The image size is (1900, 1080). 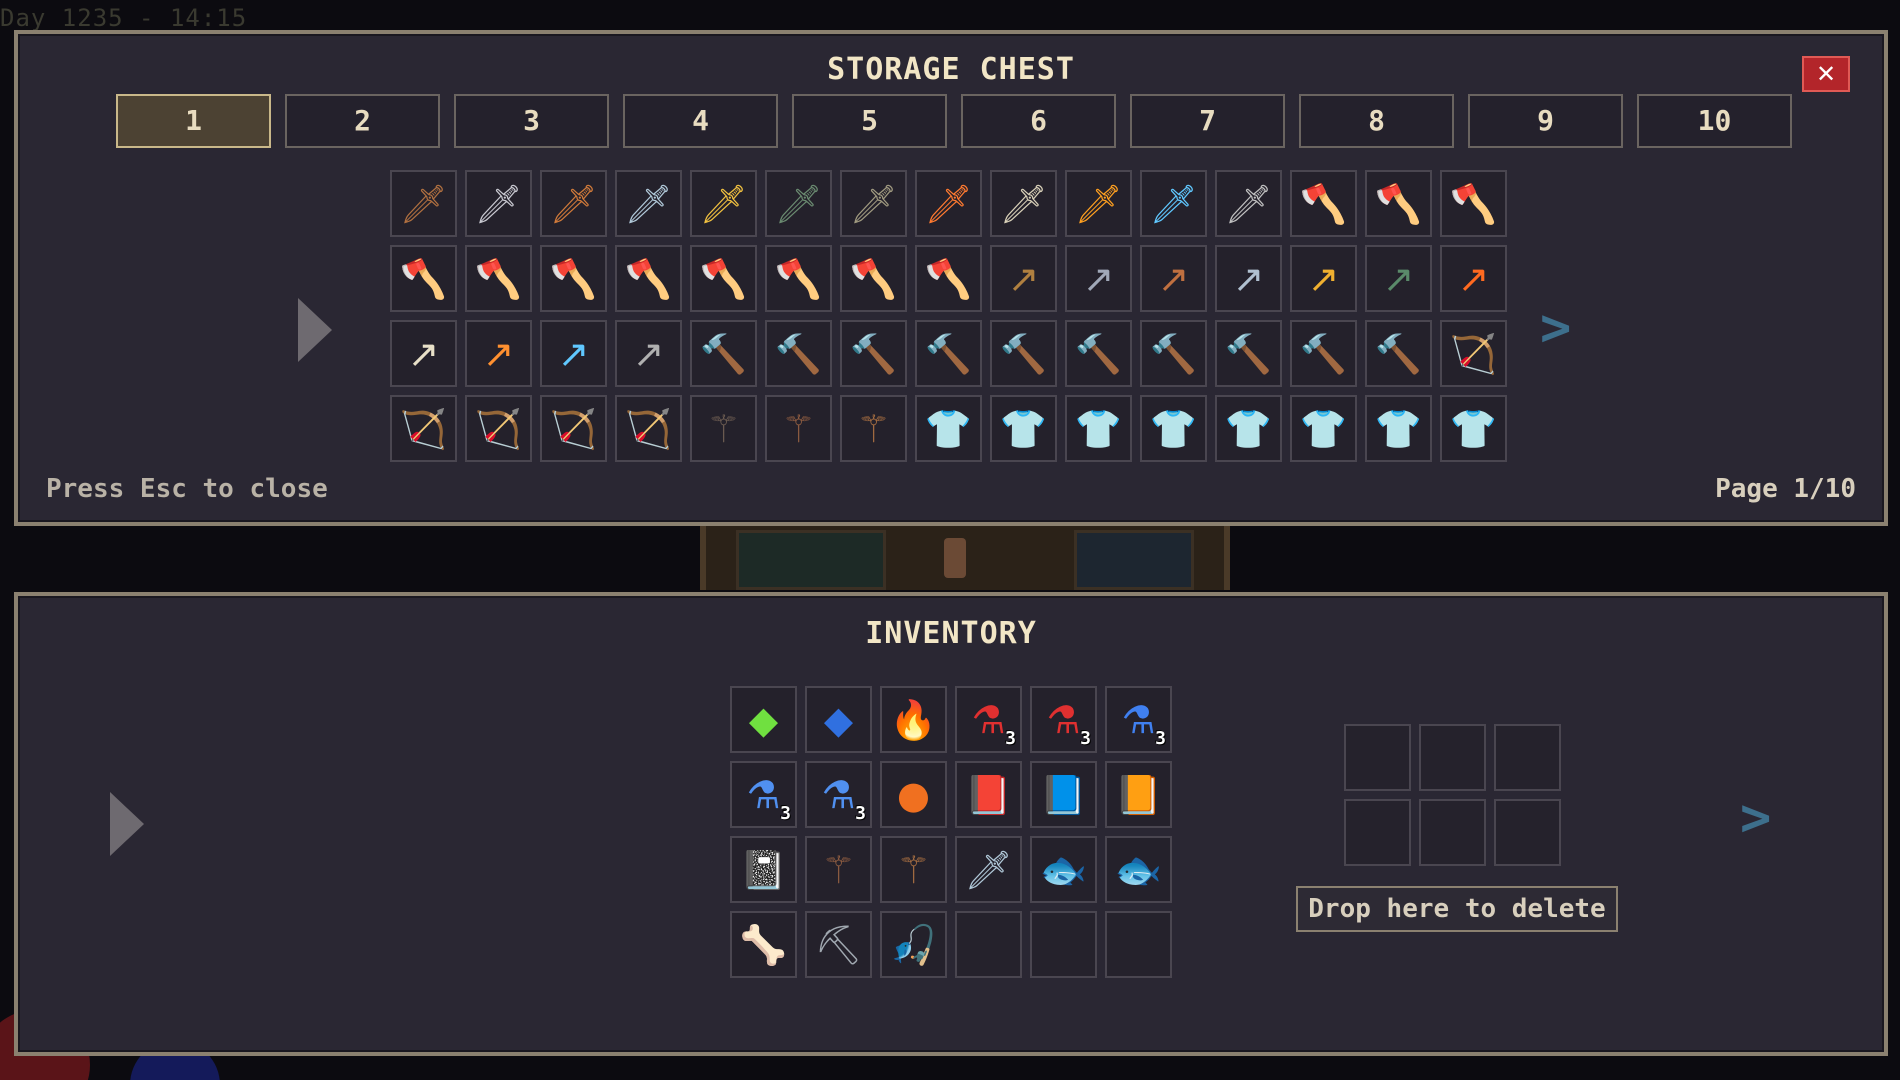 What do you see at coordinates (700, 121) in the screenshot?
I see `tab-4: 4` at bounding box center [700, 121].